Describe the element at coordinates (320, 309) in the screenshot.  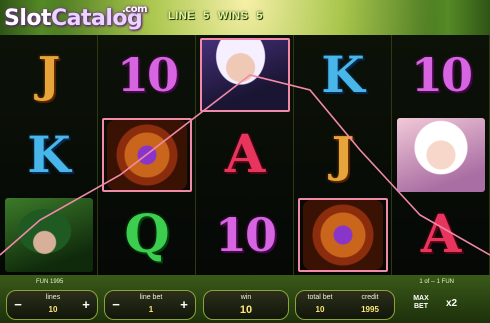
I see `total-bet-value: 10` at that location.